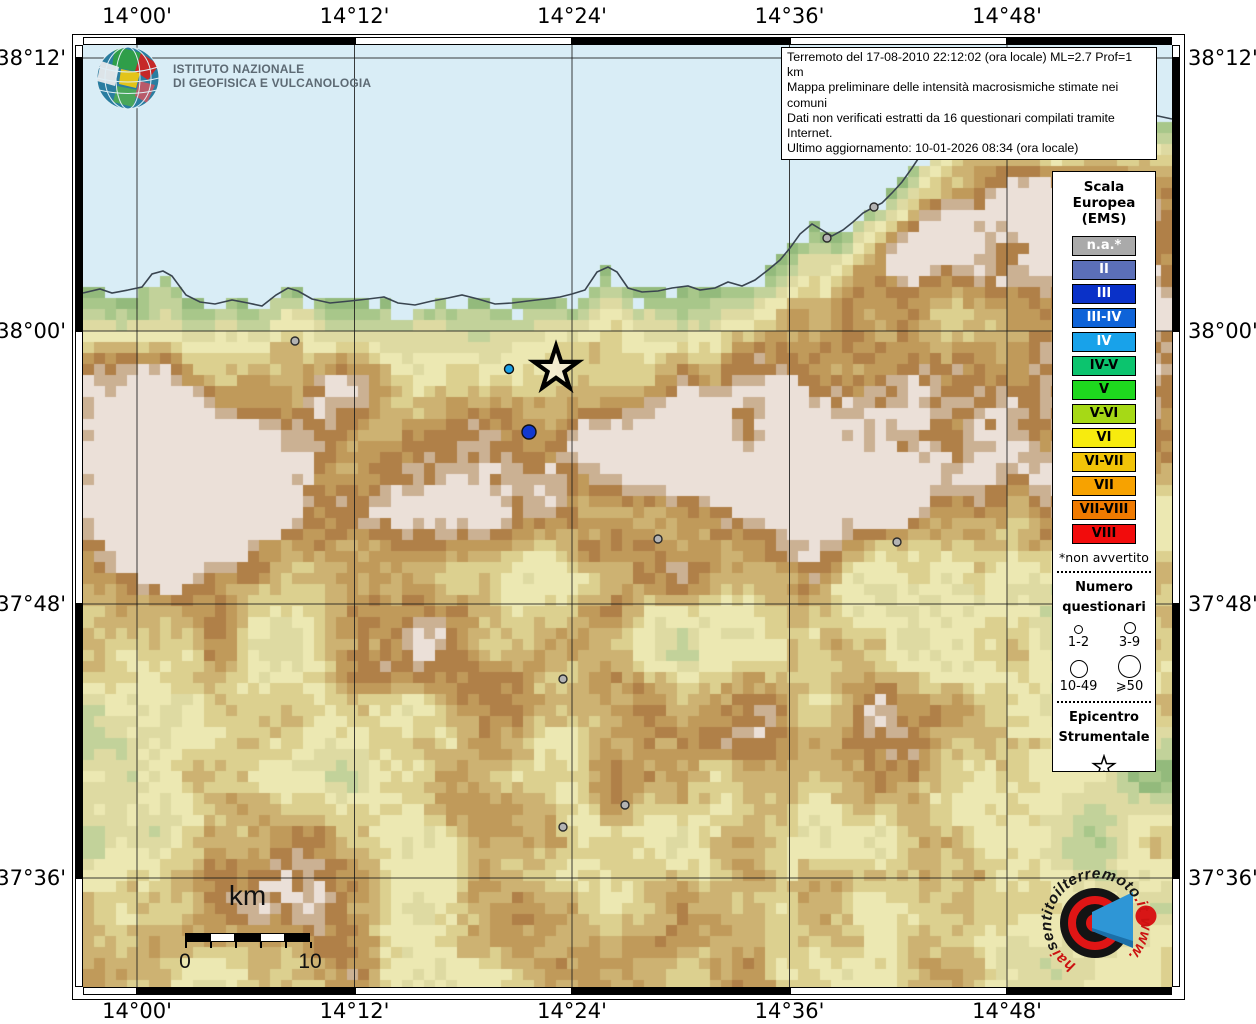 This screenshot has height=1024, width=1256. I want to click on scale-bar: km 0 10, so click(250, 935).